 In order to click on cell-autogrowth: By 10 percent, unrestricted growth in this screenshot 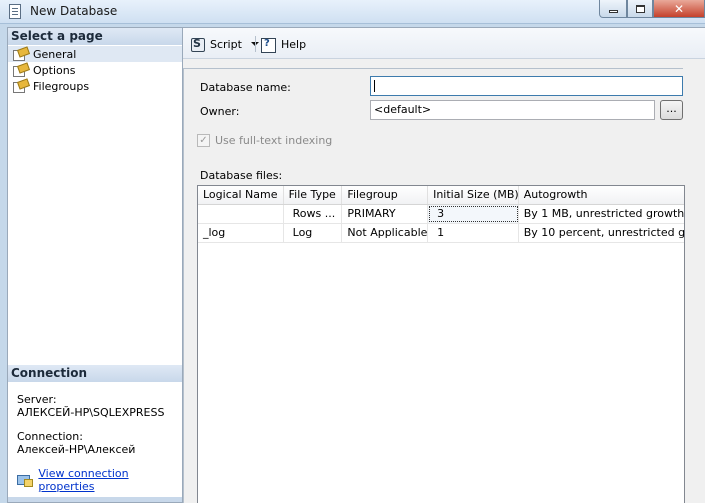, I will do `click(601, 233)`.